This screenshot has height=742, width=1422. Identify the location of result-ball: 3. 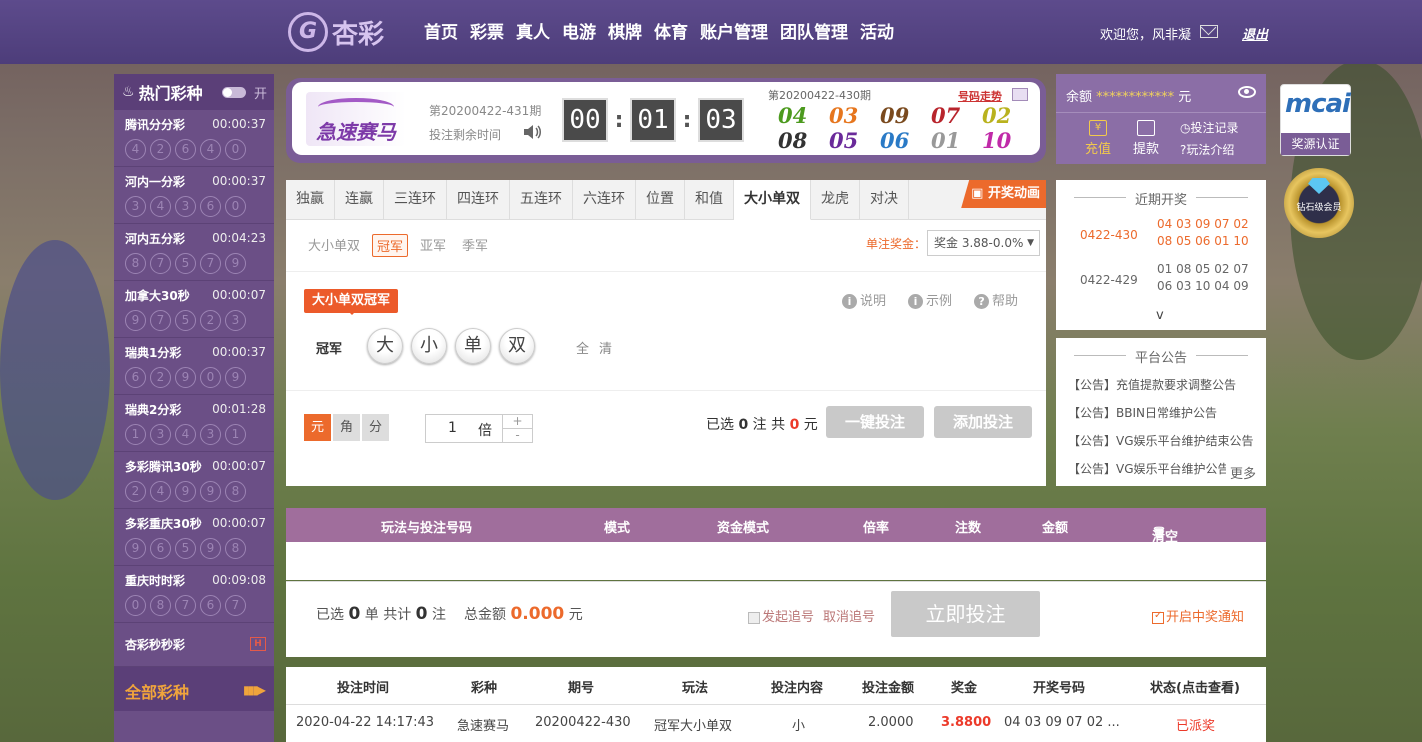
(235, 320).